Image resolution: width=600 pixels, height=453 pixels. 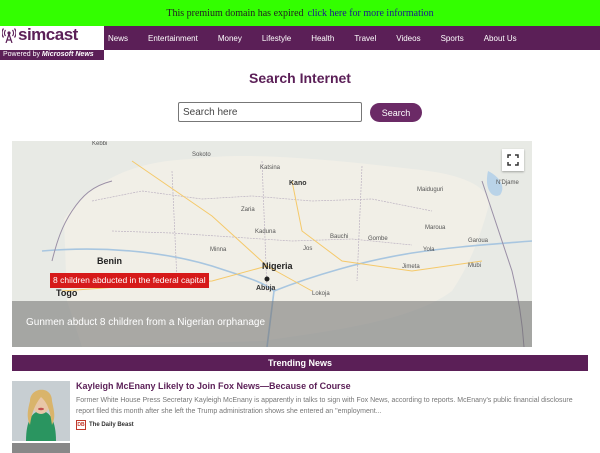 I want to click on logo-wordmark: simcast, so click(x=48, y=34).